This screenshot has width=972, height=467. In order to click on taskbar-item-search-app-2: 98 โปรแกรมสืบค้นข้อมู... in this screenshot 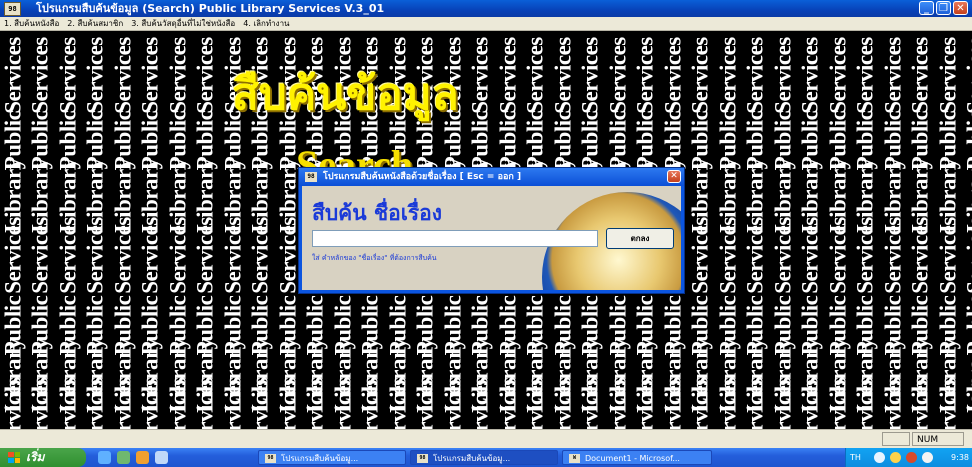, I will do `click(484, 457)`.